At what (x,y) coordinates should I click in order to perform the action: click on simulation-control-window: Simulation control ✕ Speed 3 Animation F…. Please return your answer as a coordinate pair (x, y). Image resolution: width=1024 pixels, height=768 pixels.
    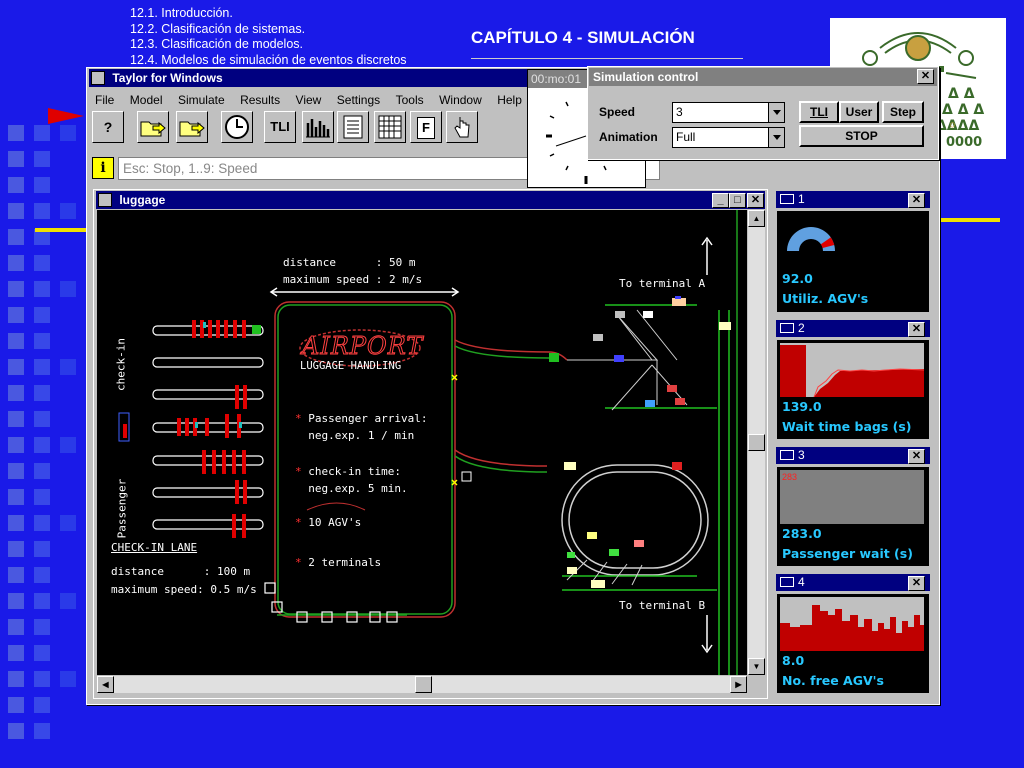
    Looking at the image, I should click on (763, 113).